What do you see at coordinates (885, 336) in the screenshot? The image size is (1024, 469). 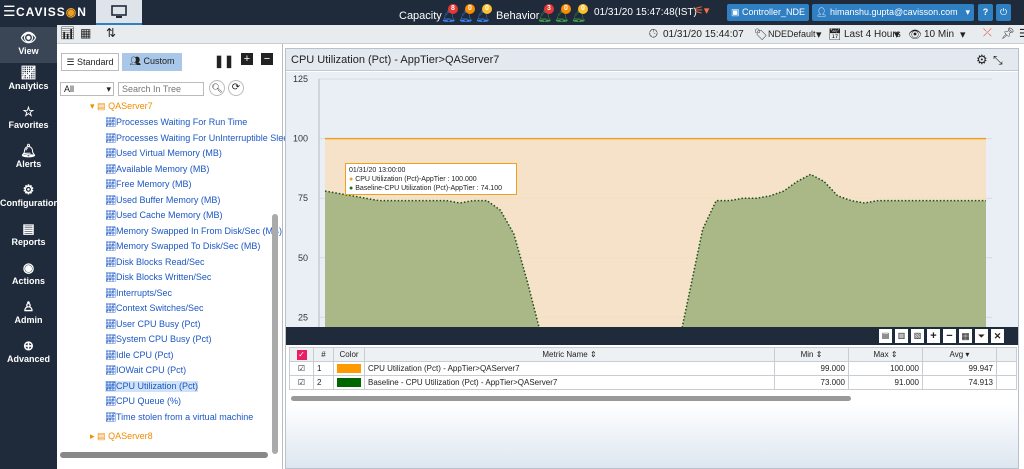 I see `export-pdf-icon: ▤` at bounding box center [885, 336].